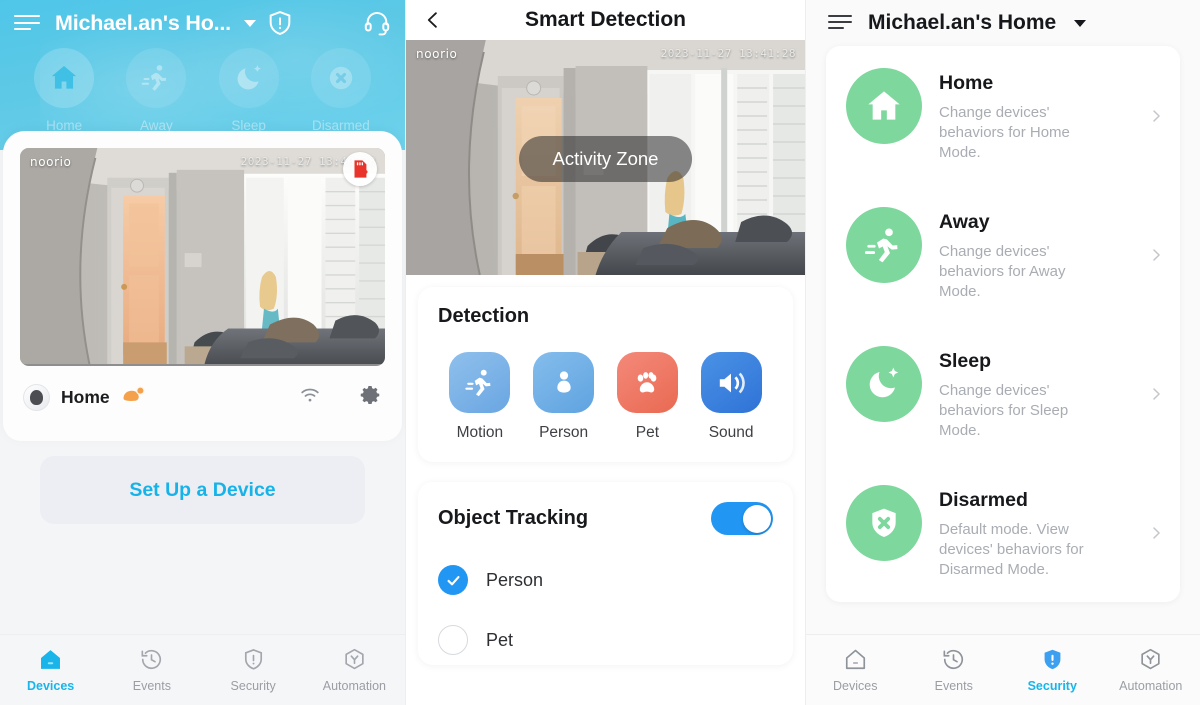 The height and width of the screenshot is (705, 1200). I want to click on paw-icon, so click(647, 382).